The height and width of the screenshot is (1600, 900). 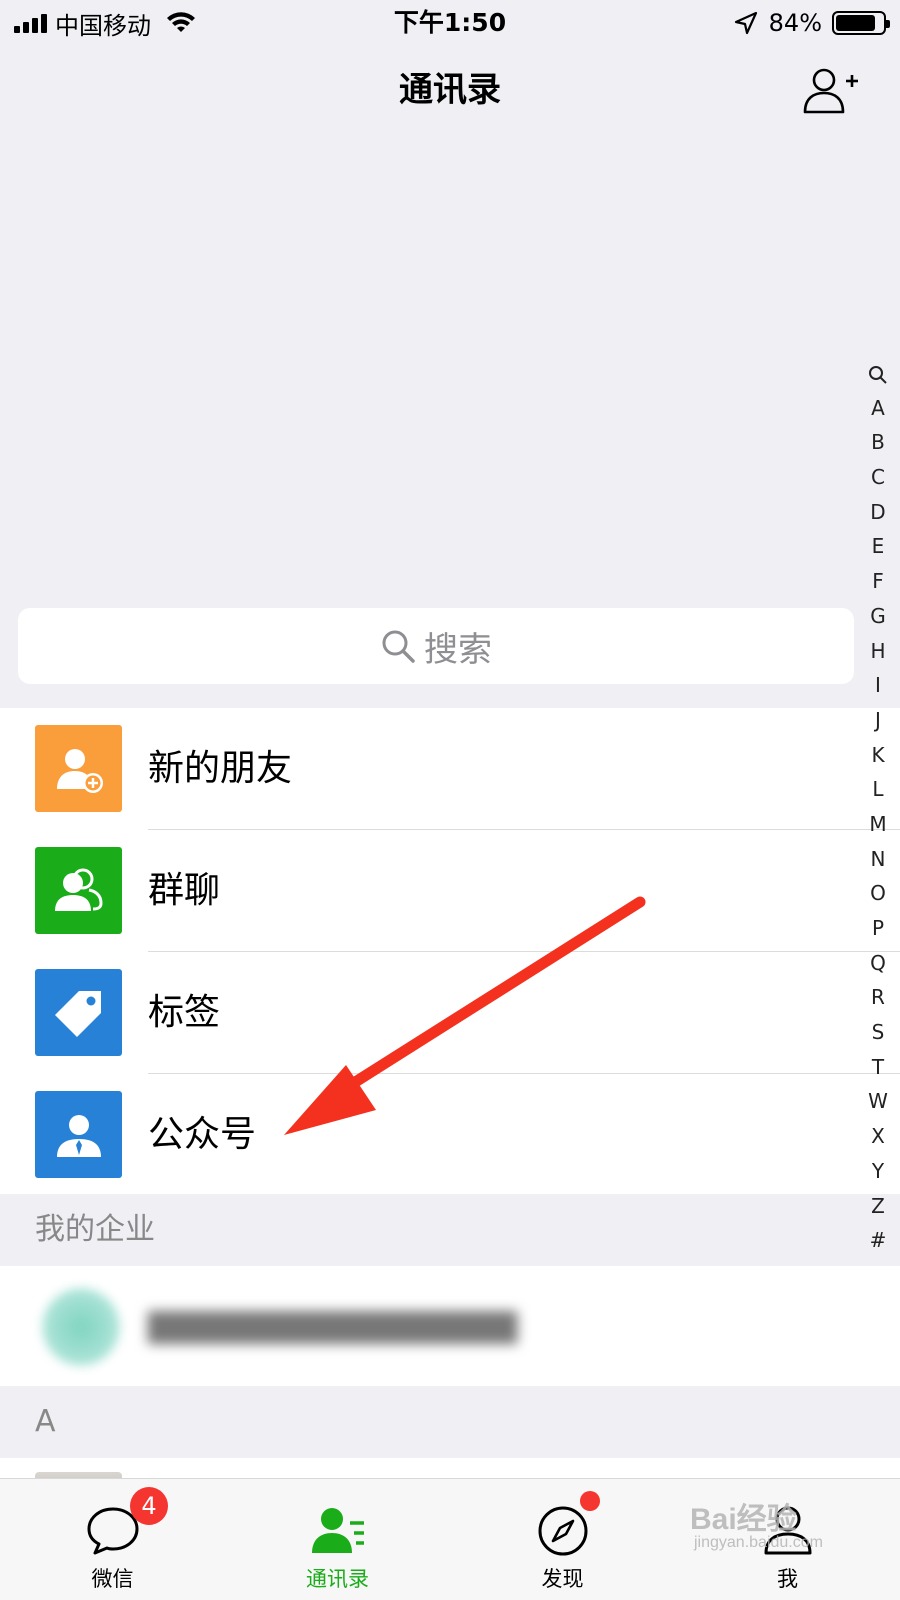 What do you see at coordinates (861, 23) in the screenshot?
I see `battery-icon` at bounding box center [861, 23].